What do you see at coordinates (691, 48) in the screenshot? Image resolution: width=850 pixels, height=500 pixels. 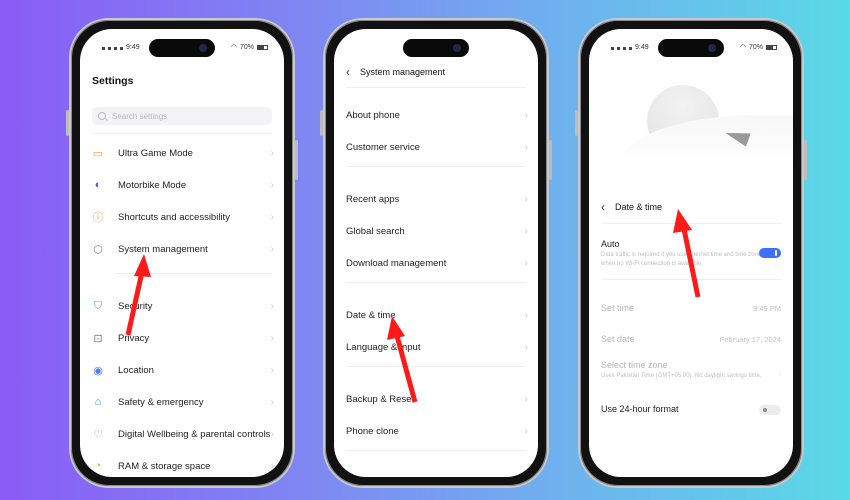 I see `dynamic-island` at bounding box center [691, 48].